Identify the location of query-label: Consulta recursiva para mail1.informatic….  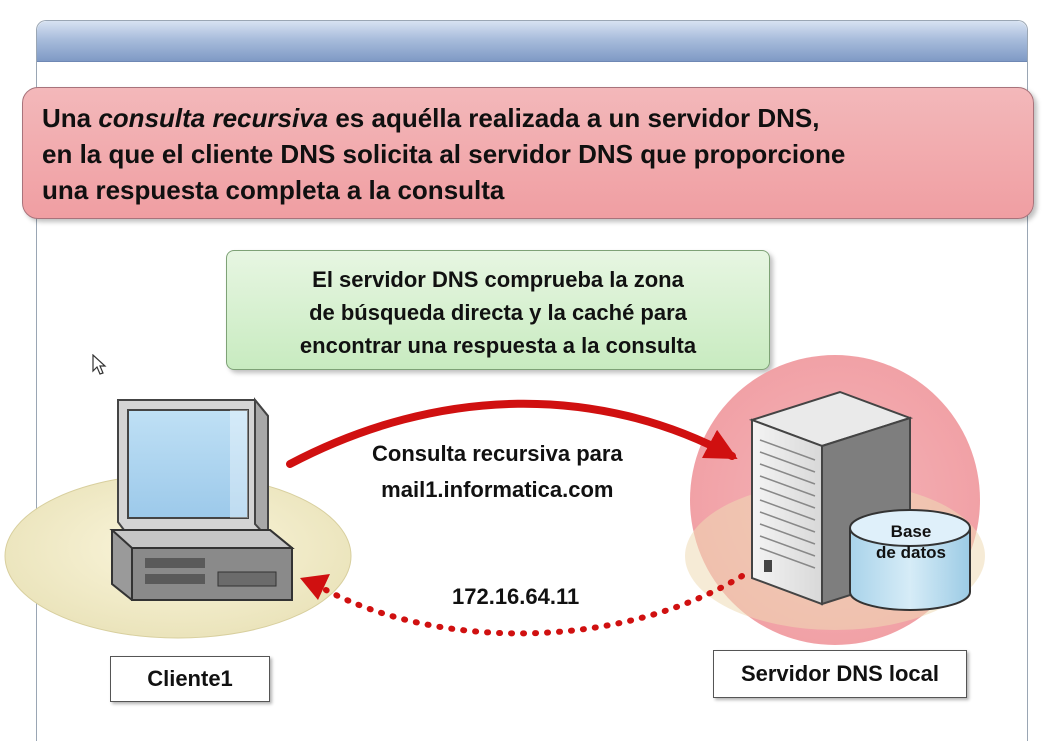
(497, 472).